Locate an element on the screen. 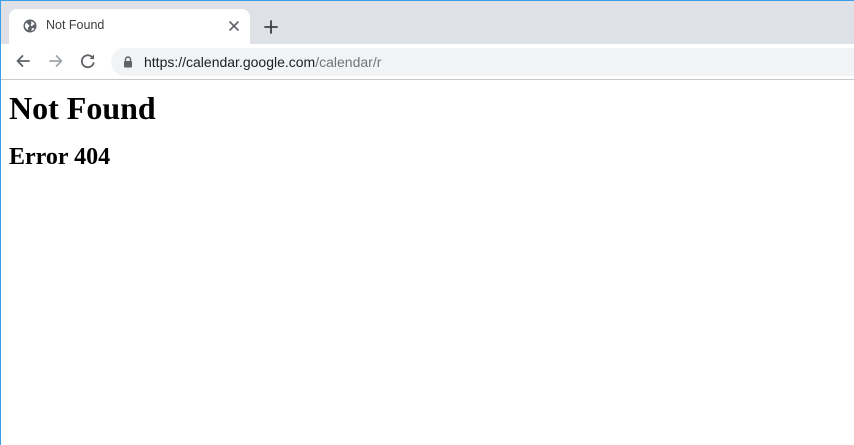 The height and width of the screenshot is (445, 854). tab-strip: Not Found is located at coordinates (427, 22).